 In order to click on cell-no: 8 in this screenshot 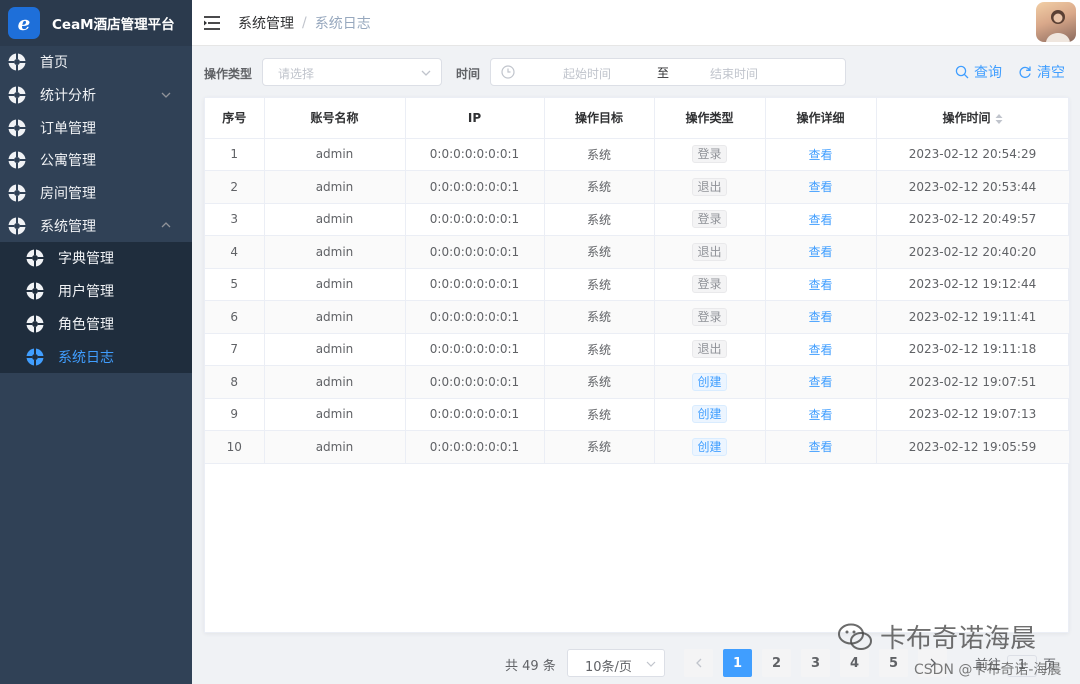, I will do `click(235, 382)`.